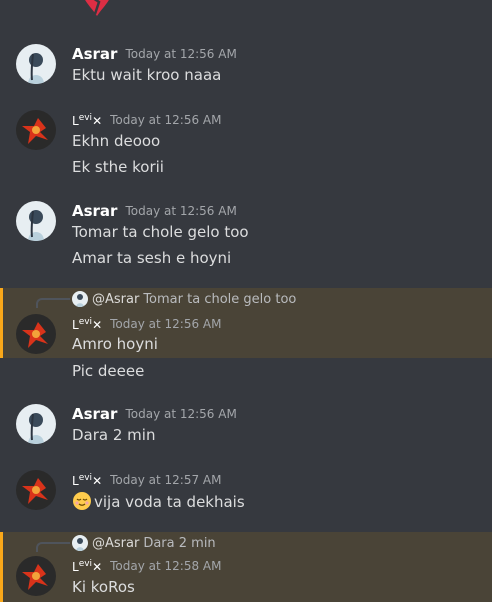 This screenshot has height=602, width=492. What do you see at coordinates (116, 141) in the screenshot?
I see `message-text: Ekhn deooo` at bounding box center [116, 141].